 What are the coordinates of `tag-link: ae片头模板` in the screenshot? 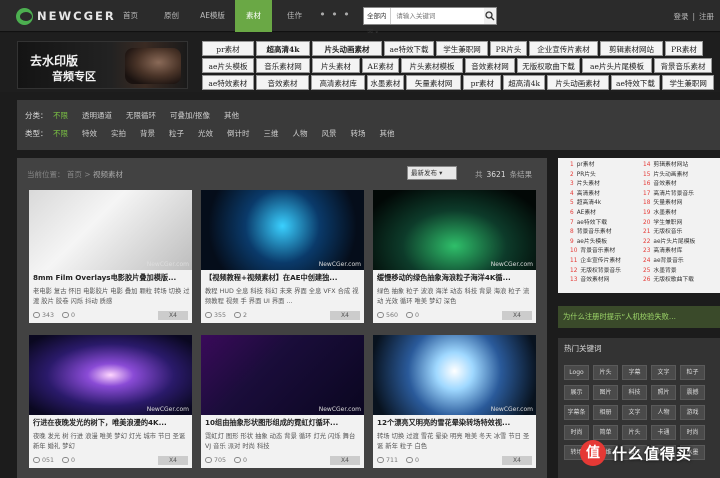 It's located at (228, 65).